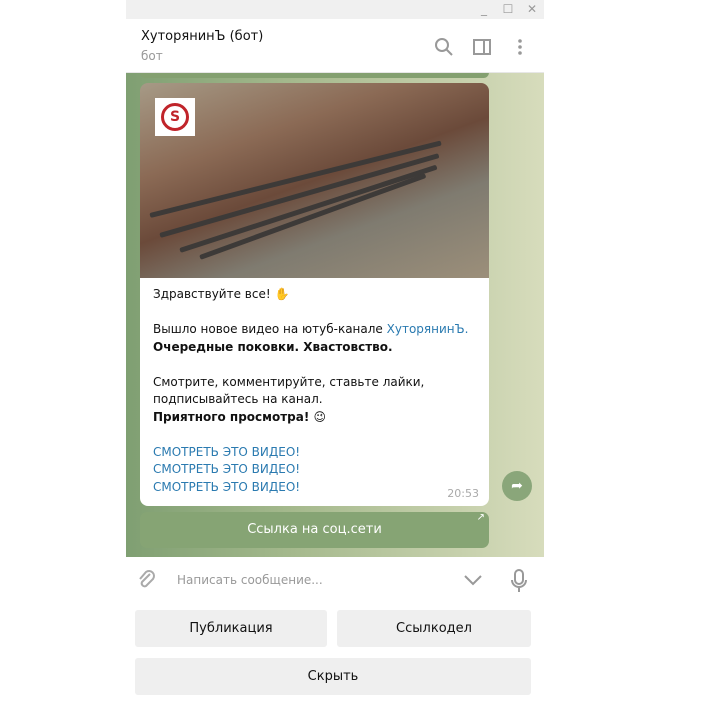 The image size is (702, 702). What do you see at coordinates (314, 75) in the screenshot?
I see `previous-message` at bounding box center [314, 75].